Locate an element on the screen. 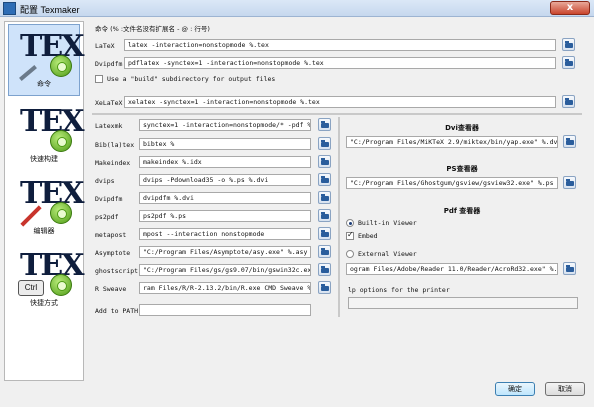 Image resolution: width=594 pixels, height=407 pixels. browse-metapost-button is located at coordinates (324, 233).